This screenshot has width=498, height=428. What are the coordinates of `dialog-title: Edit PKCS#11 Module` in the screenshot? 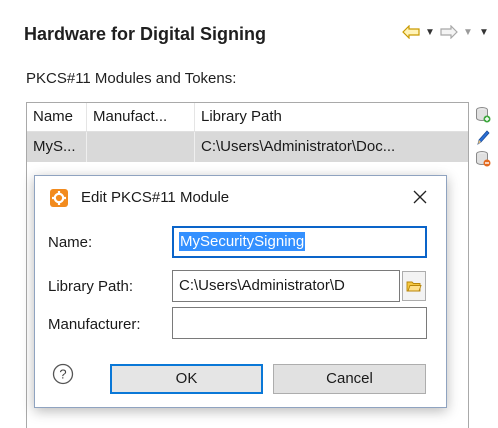 It's located at (155, 197).